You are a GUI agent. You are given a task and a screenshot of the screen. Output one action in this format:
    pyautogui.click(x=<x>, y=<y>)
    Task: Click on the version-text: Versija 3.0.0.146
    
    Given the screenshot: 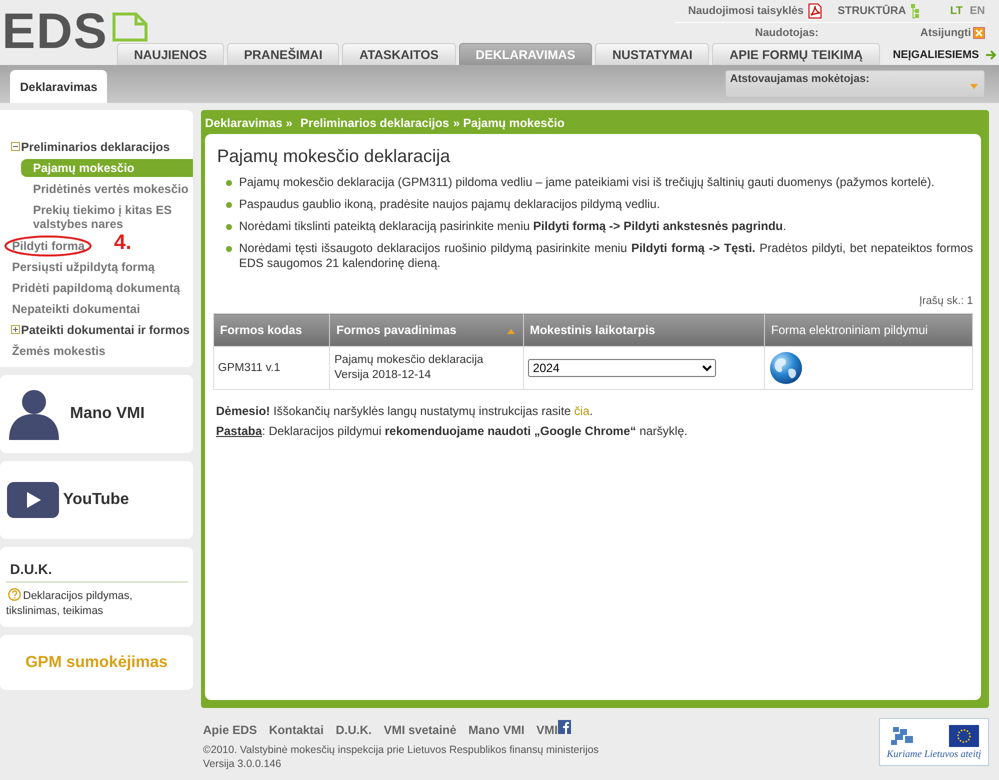 What is the action you would take?
    pyautogui.click(x=242, y=764)
    